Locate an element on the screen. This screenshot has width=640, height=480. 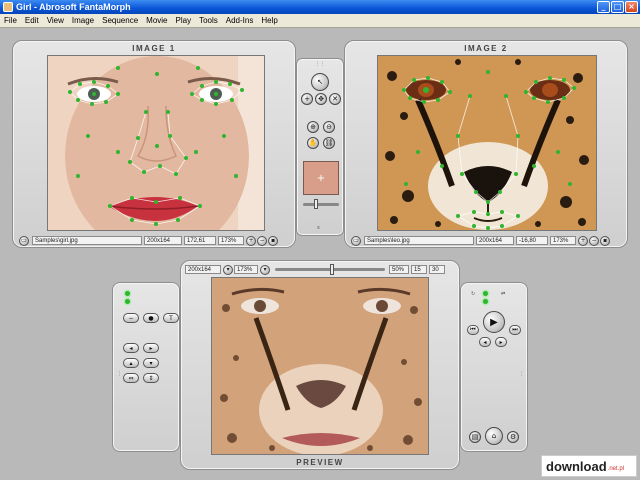
minimize-button: _ is located at coordinates (603, 7).